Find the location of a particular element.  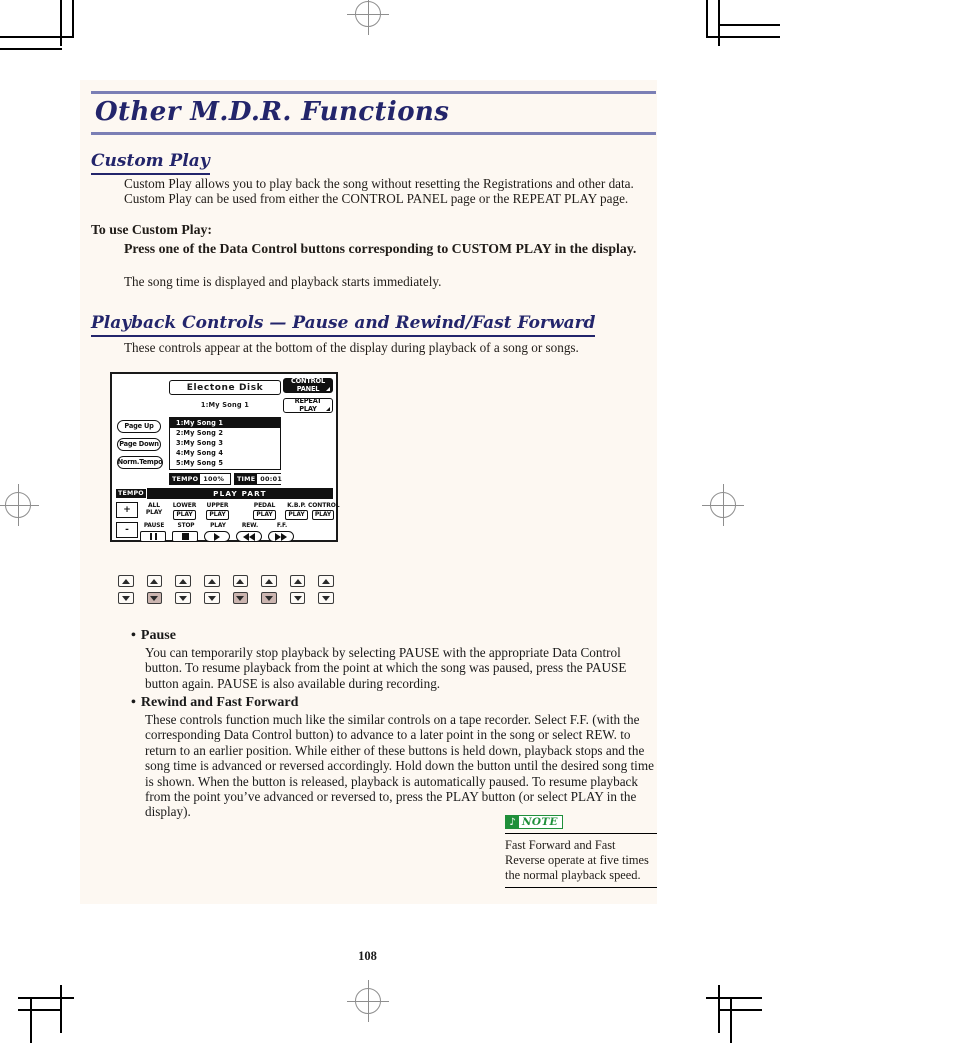

bullet-pause-title: • Pause is located at coordinates (396, 636).